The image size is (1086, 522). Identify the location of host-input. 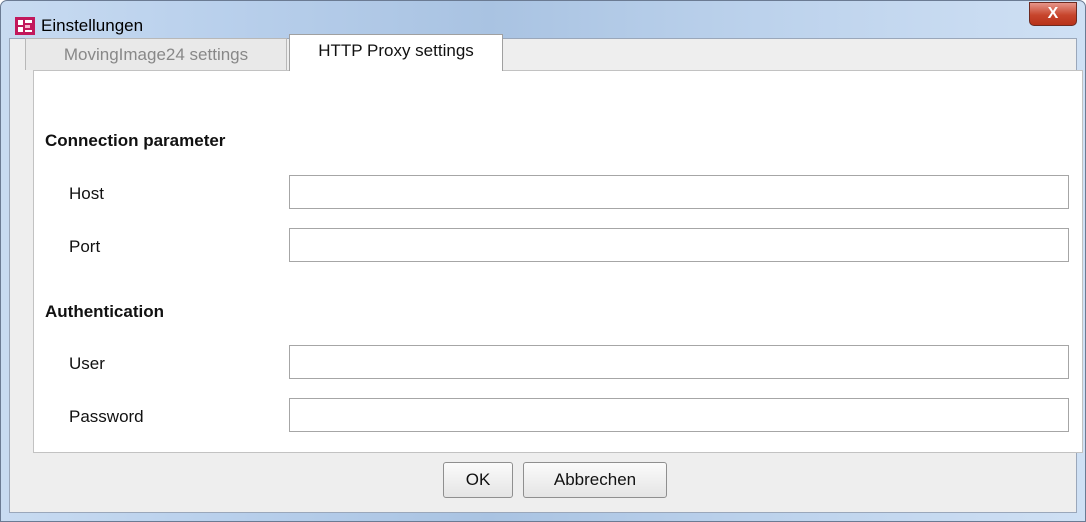
(679, 192).